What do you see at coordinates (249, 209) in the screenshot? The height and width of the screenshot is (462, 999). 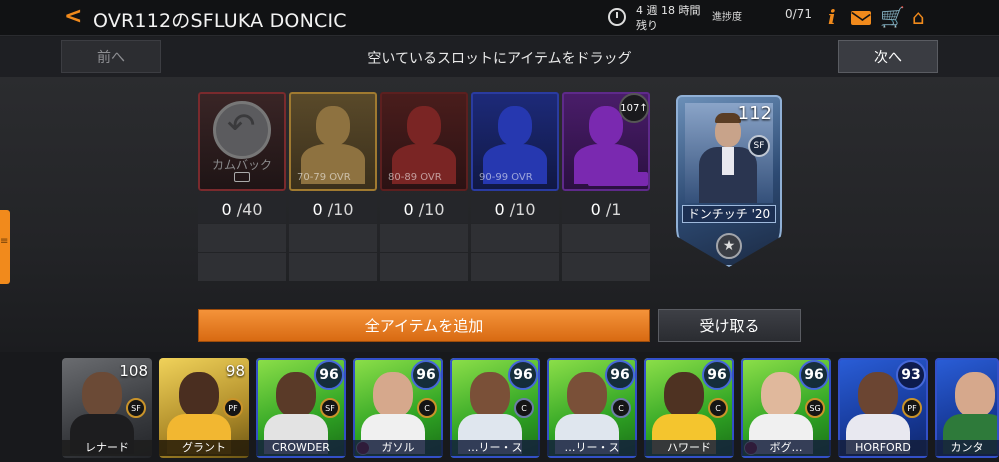 I see `slot-count-total: /40` at bounding box center [249, 209].